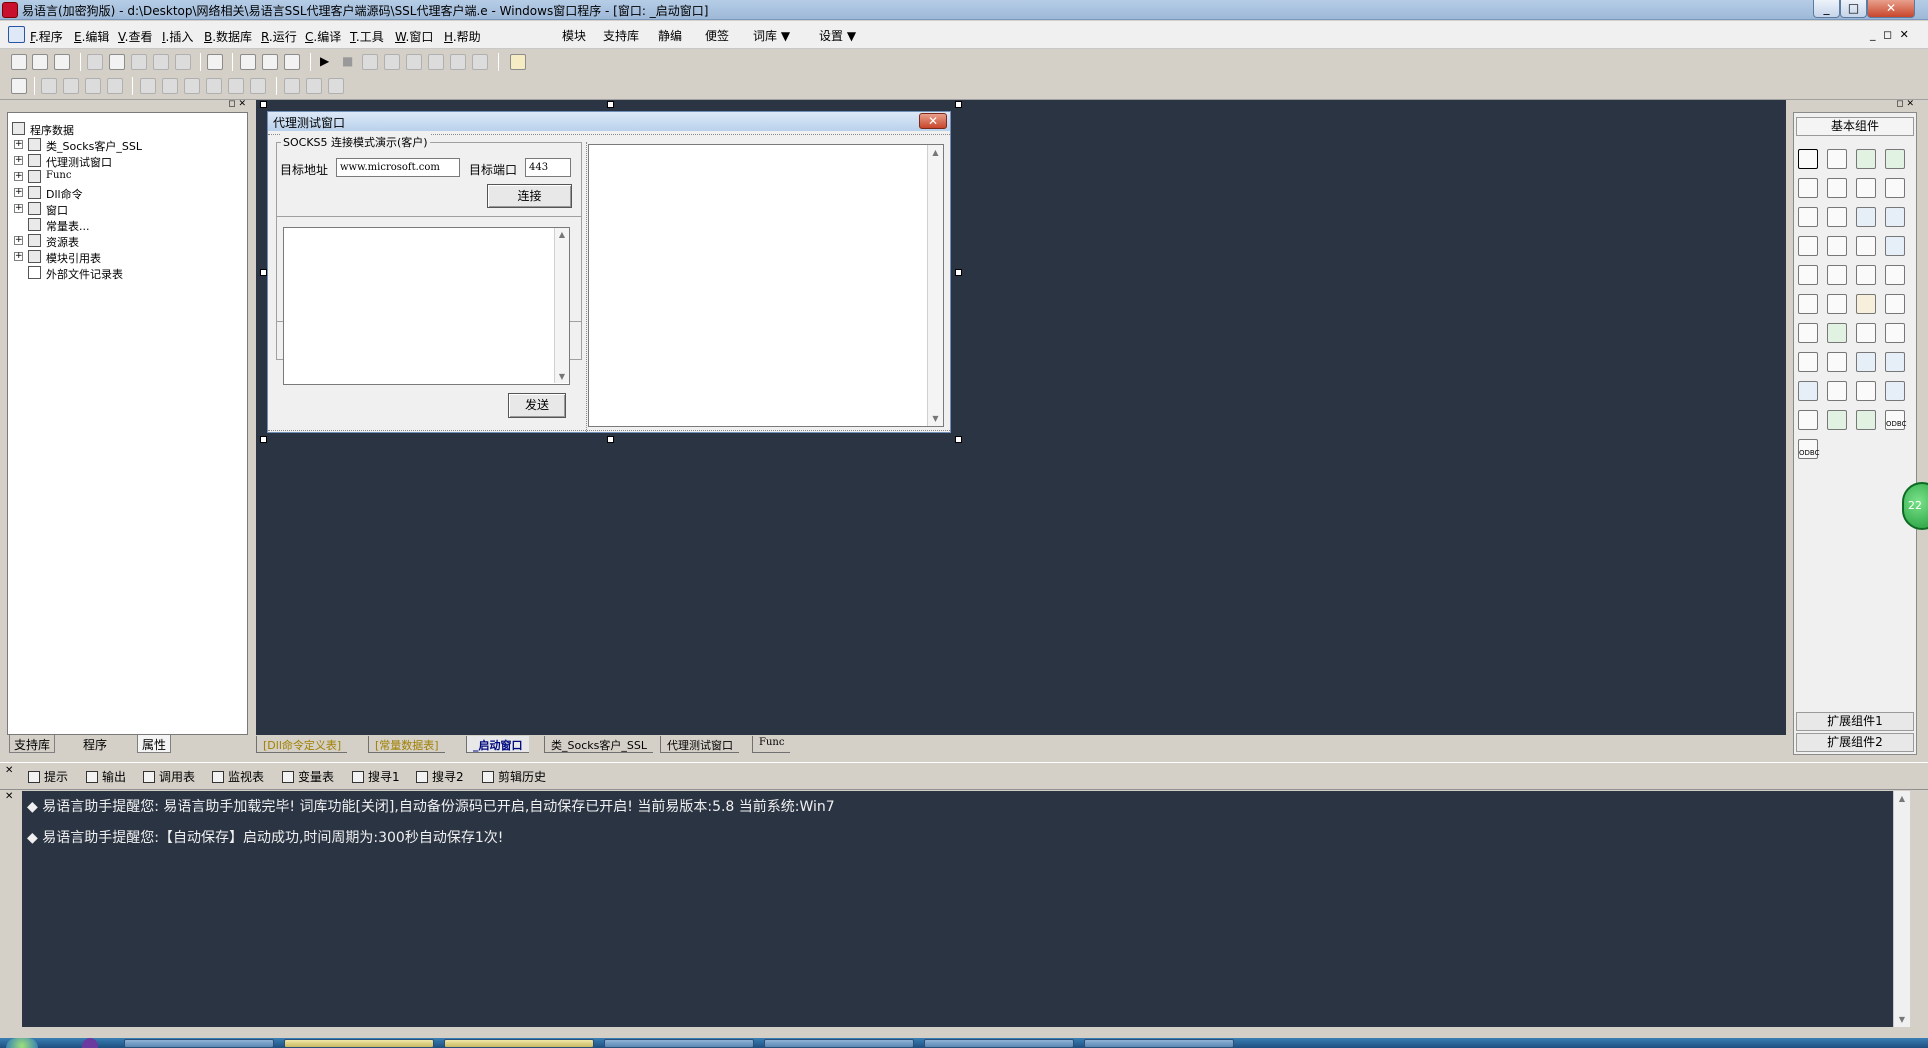 This screenshot has height=1048, width=1928. What do you see at coordinates (302, 744) in the screenshot?
I see `tab-dll-definitions: [Dll命令定义表]` at bounding box center [302, 744].